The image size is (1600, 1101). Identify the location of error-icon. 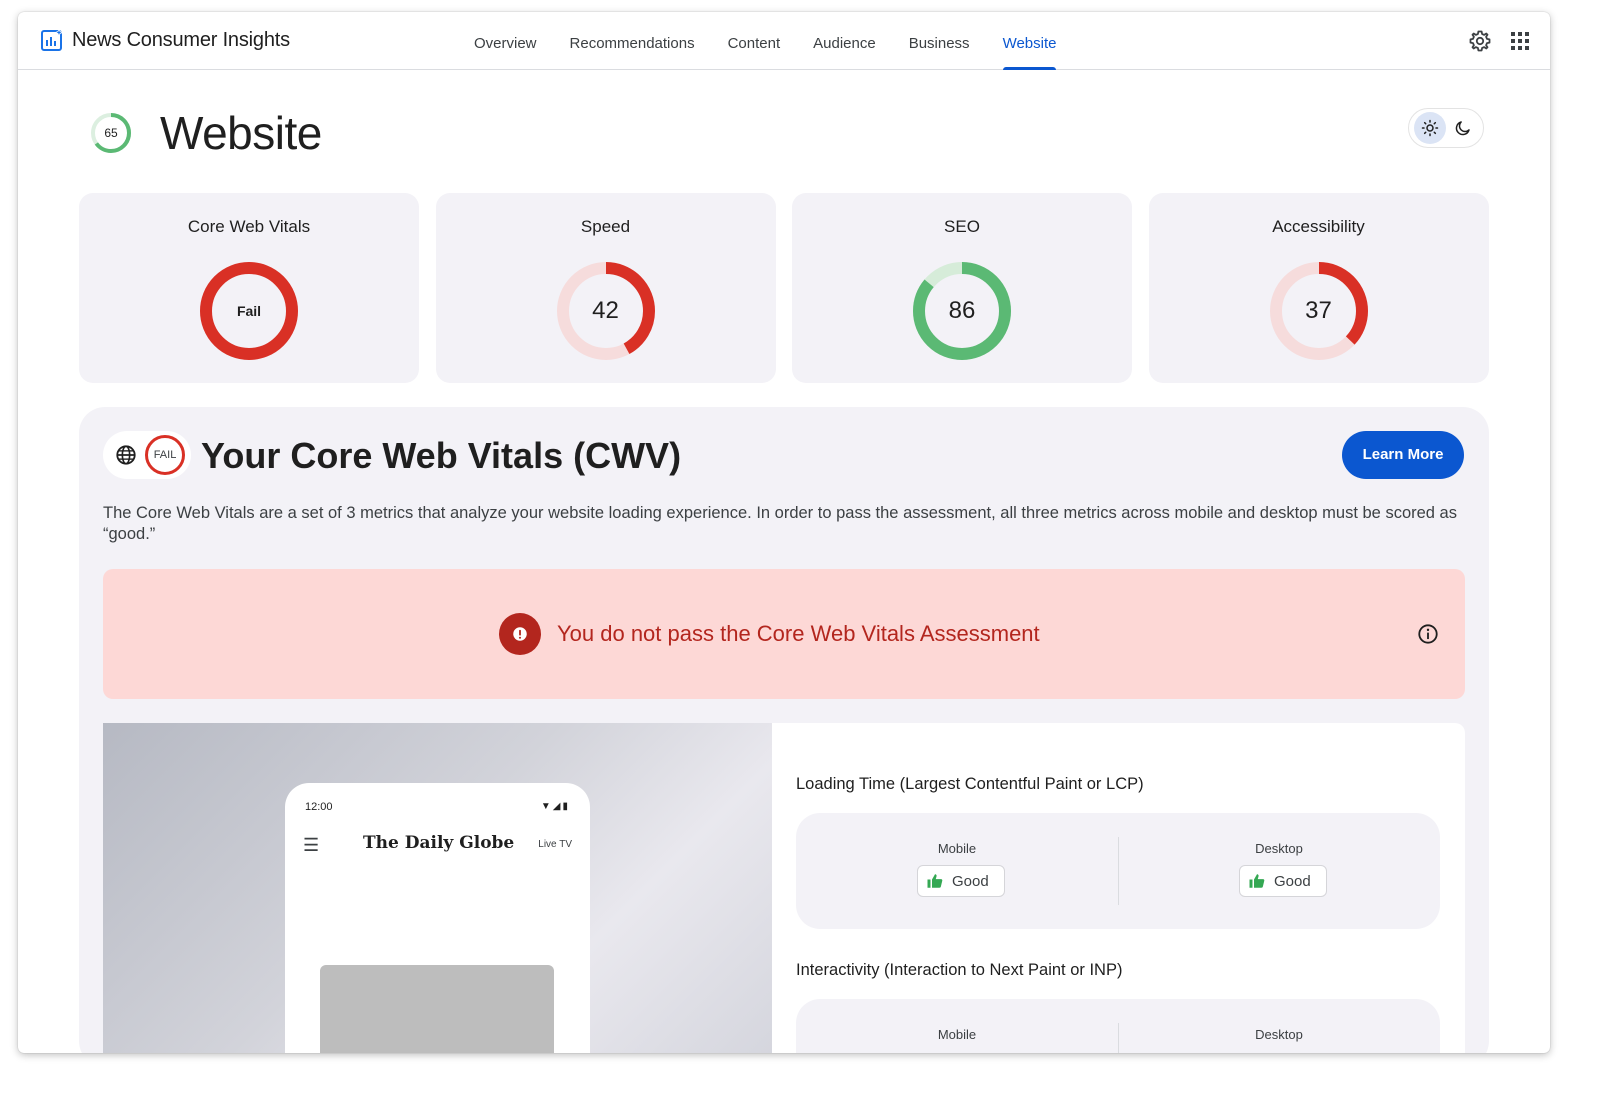
(520, 634).